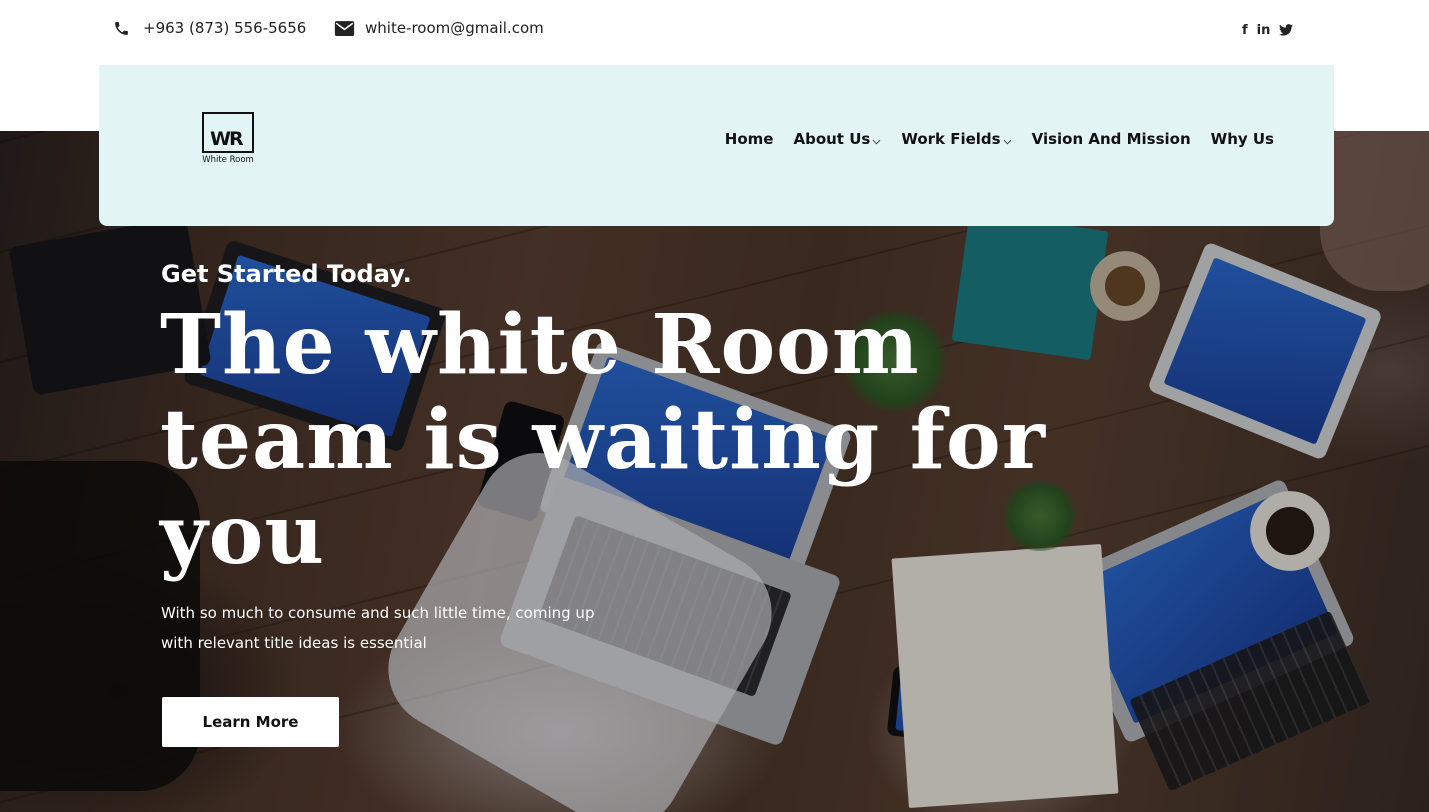 This screenshot has height=812, width=1429. Describe the element at coordinates (344, 28) in the screenshot. I see `envelope-icon` at that location.